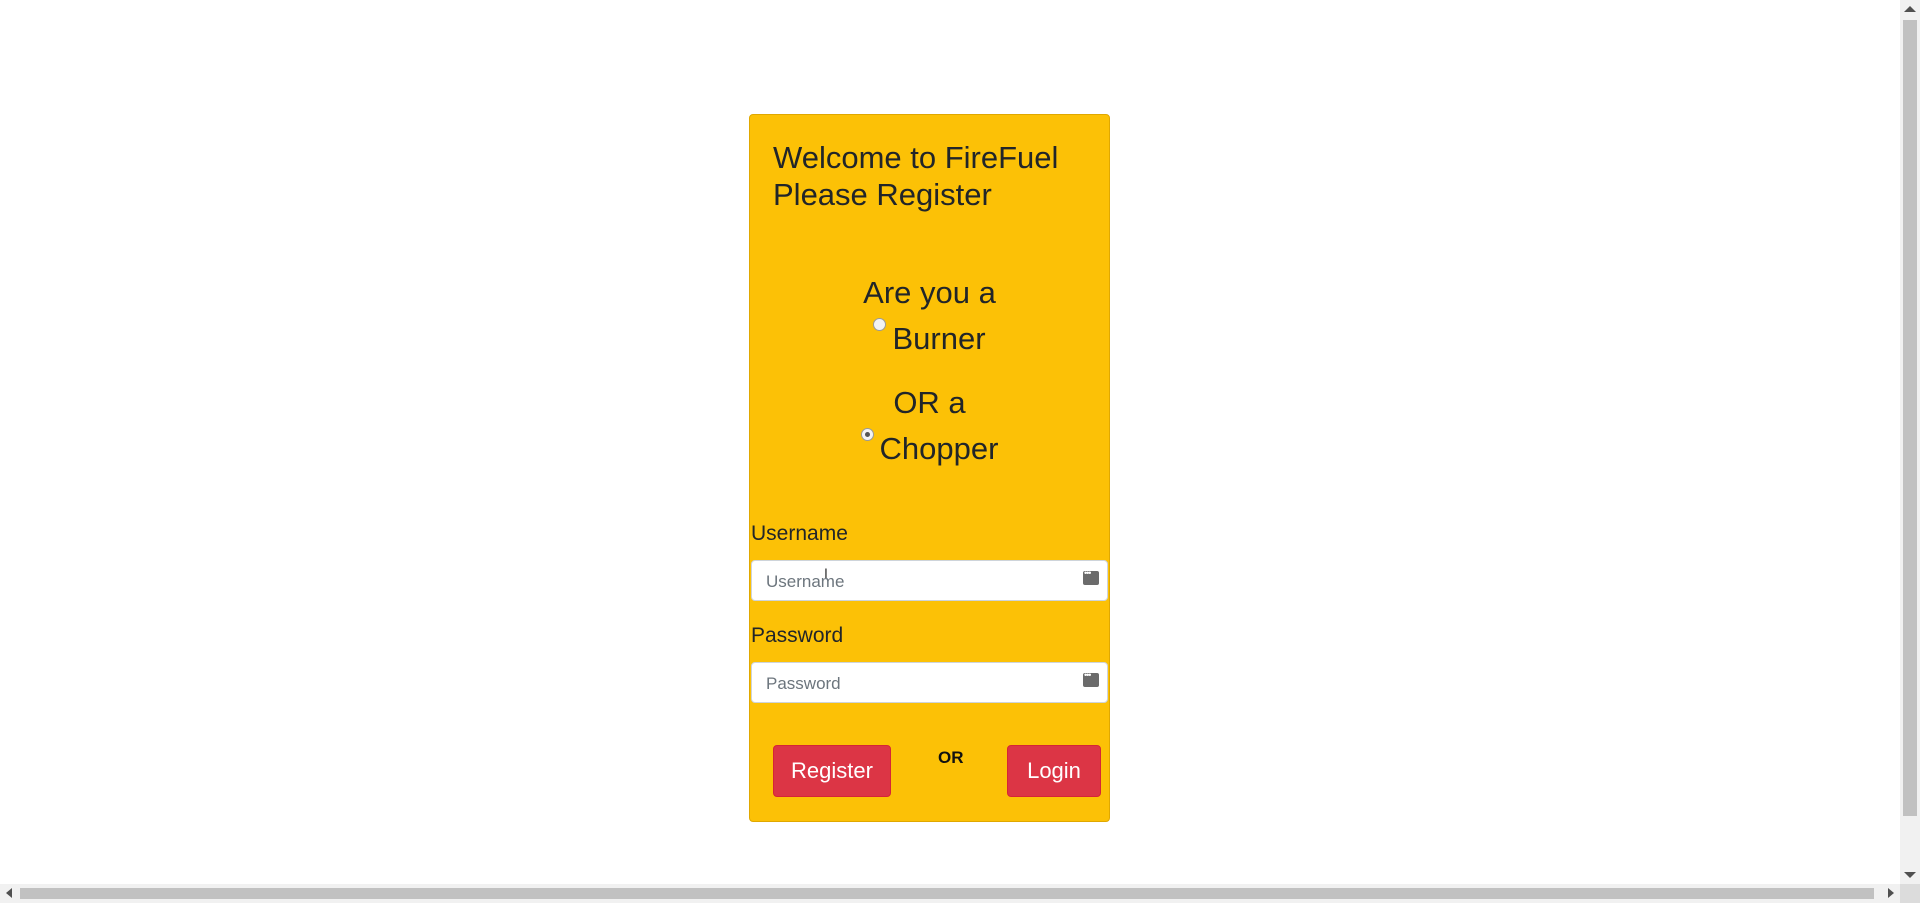 The height and width of the screenshot is (903, 1920). Describe the element at coordinates (1891, 893) in the screenshot. I see `scroll-right-arrow-icon` at that location.